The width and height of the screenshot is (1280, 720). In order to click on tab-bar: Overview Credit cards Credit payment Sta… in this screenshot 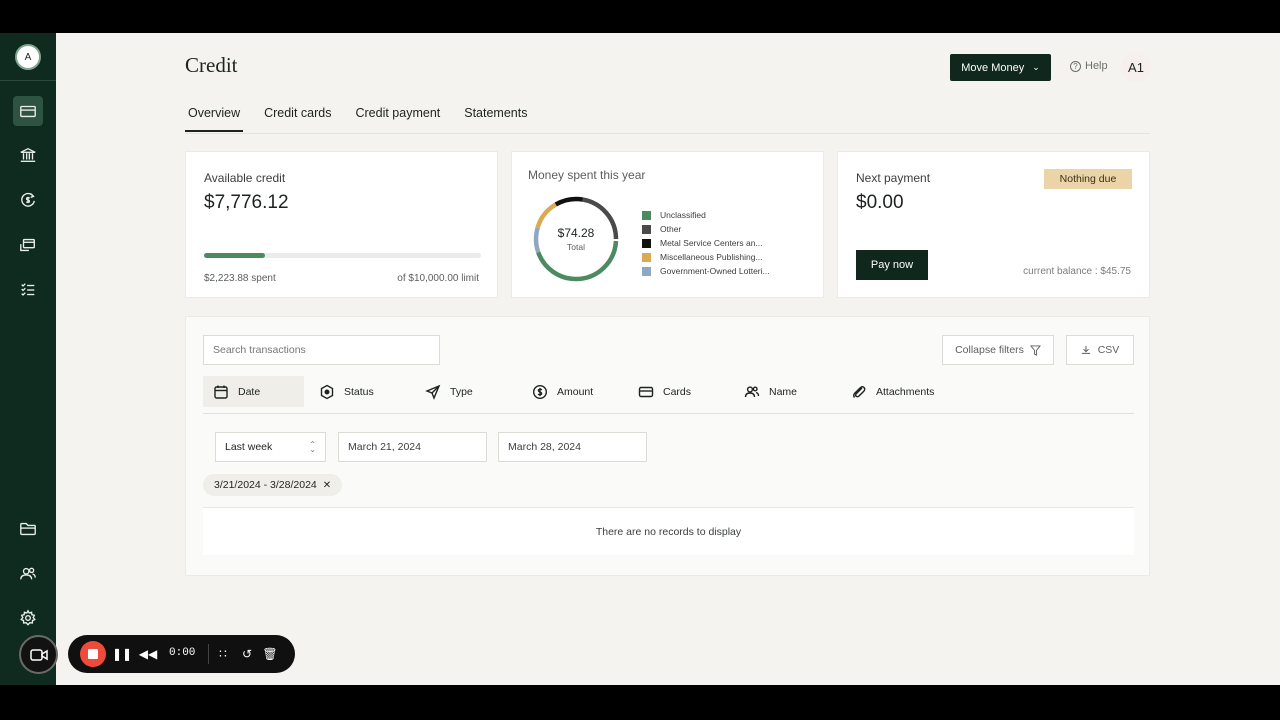, I will do `click(357, 119)`.